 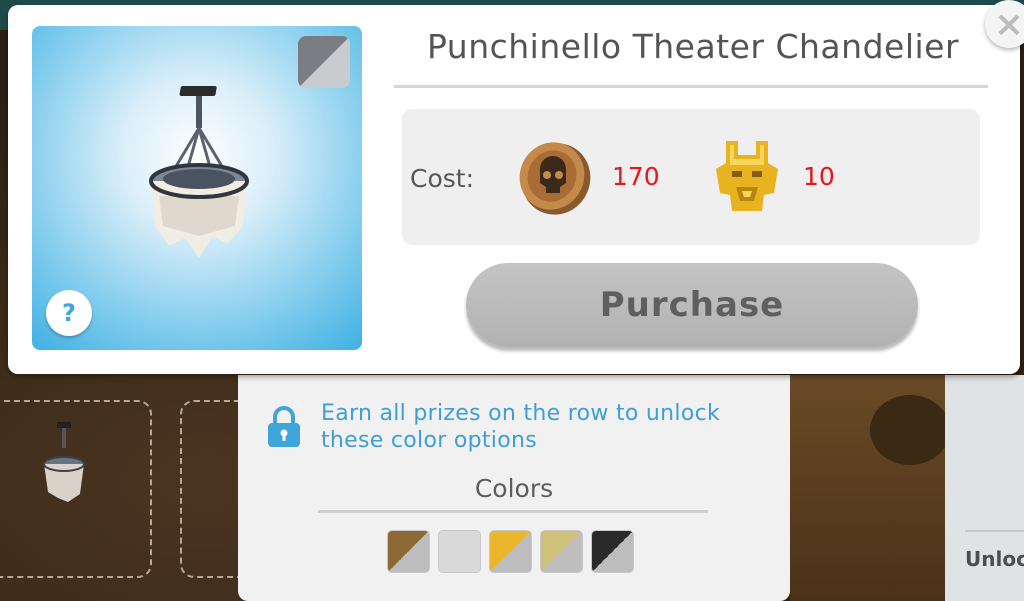 What do you see at coordinates (691, 86) in the screenshot?
I see `title-divider` at bounding box center [691, 86].